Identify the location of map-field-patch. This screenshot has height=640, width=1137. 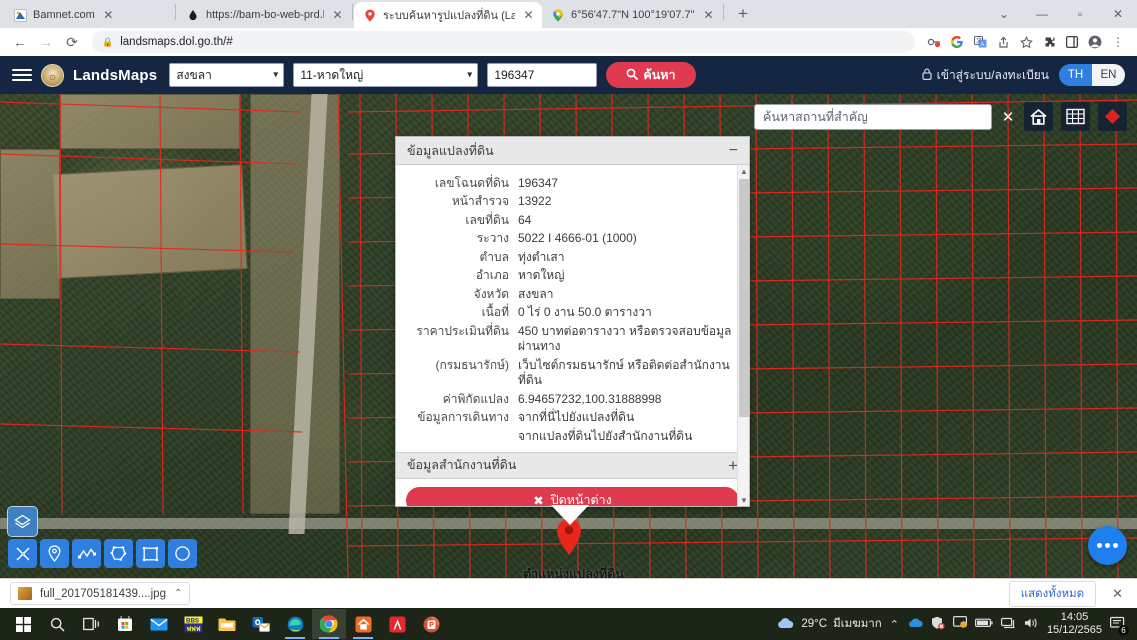
(30, 224).